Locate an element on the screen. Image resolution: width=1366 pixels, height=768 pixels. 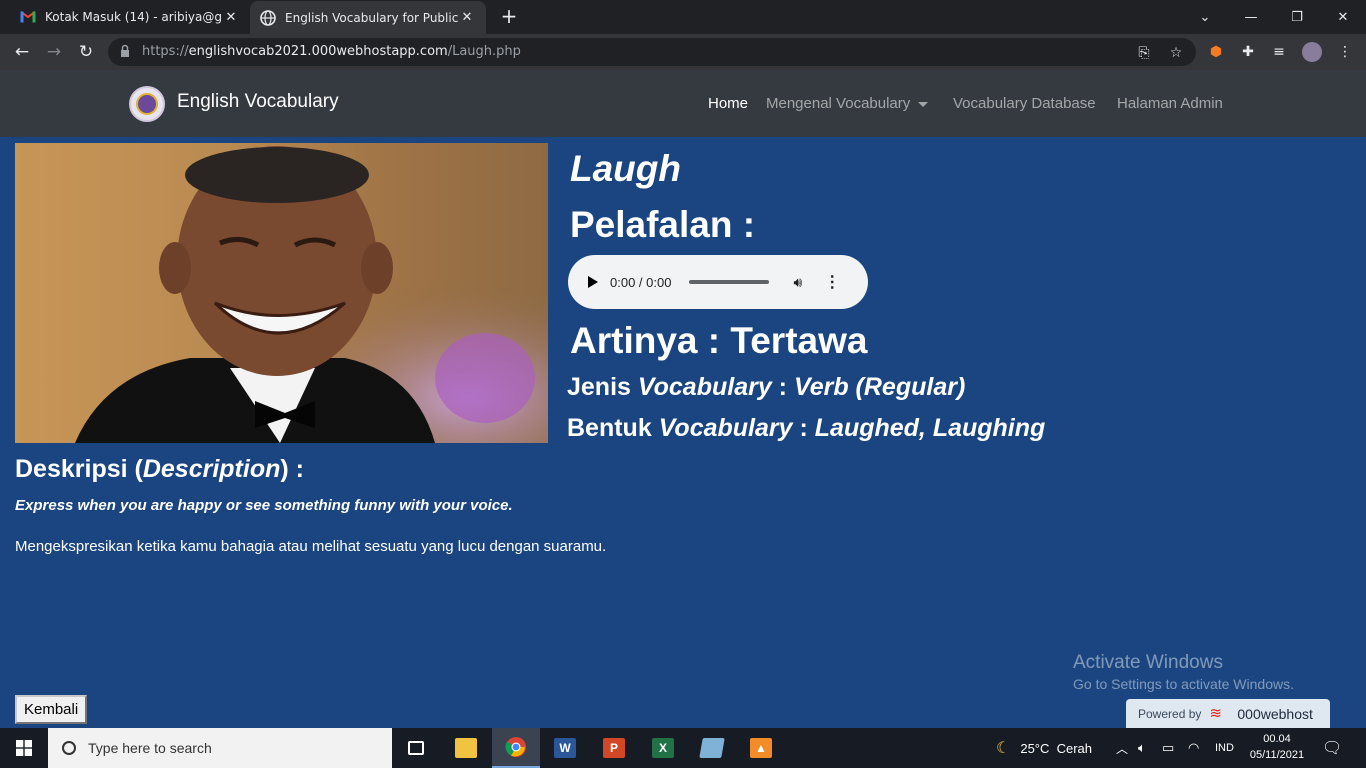
audio-player: 0:00 / 0:00 🔊︎ ⋮ is located at coordinates (718, 282).